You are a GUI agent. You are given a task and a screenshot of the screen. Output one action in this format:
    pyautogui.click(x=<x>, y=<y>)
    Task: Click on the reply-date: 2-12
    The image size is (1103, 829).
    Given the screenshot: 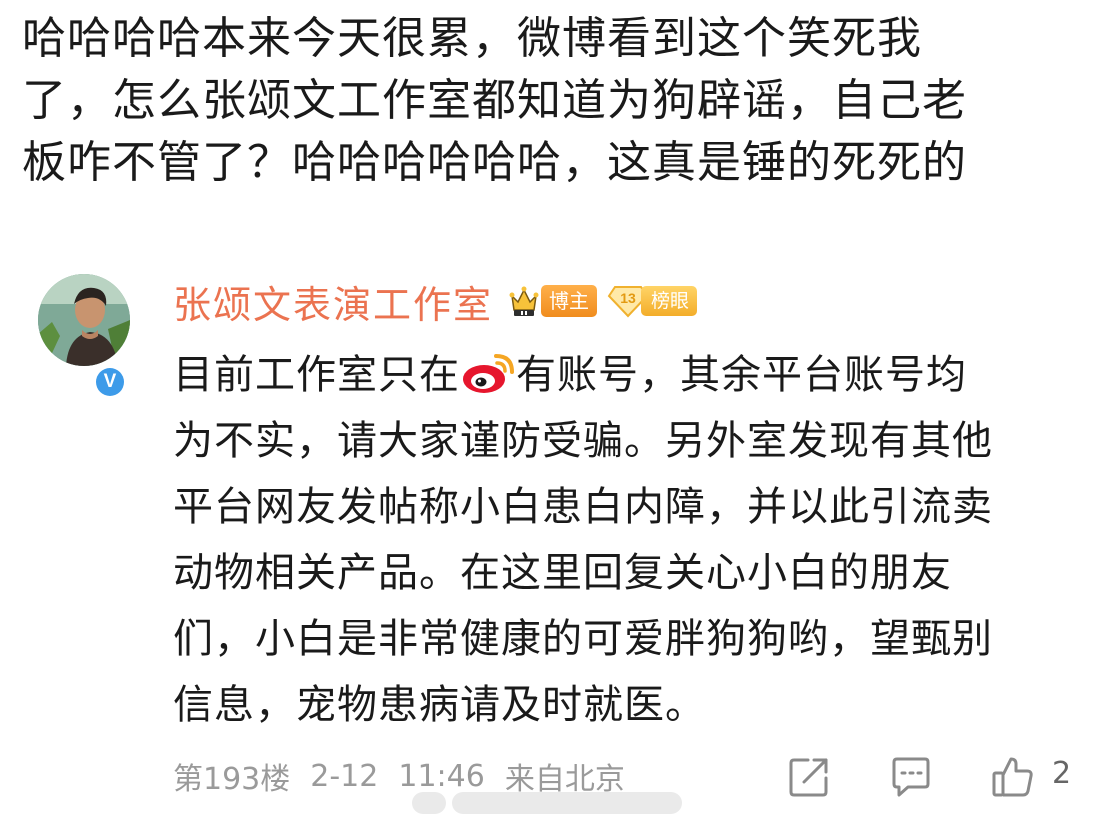 What is the action you would take?
    pyautogui.click(x=344, y=776)
    